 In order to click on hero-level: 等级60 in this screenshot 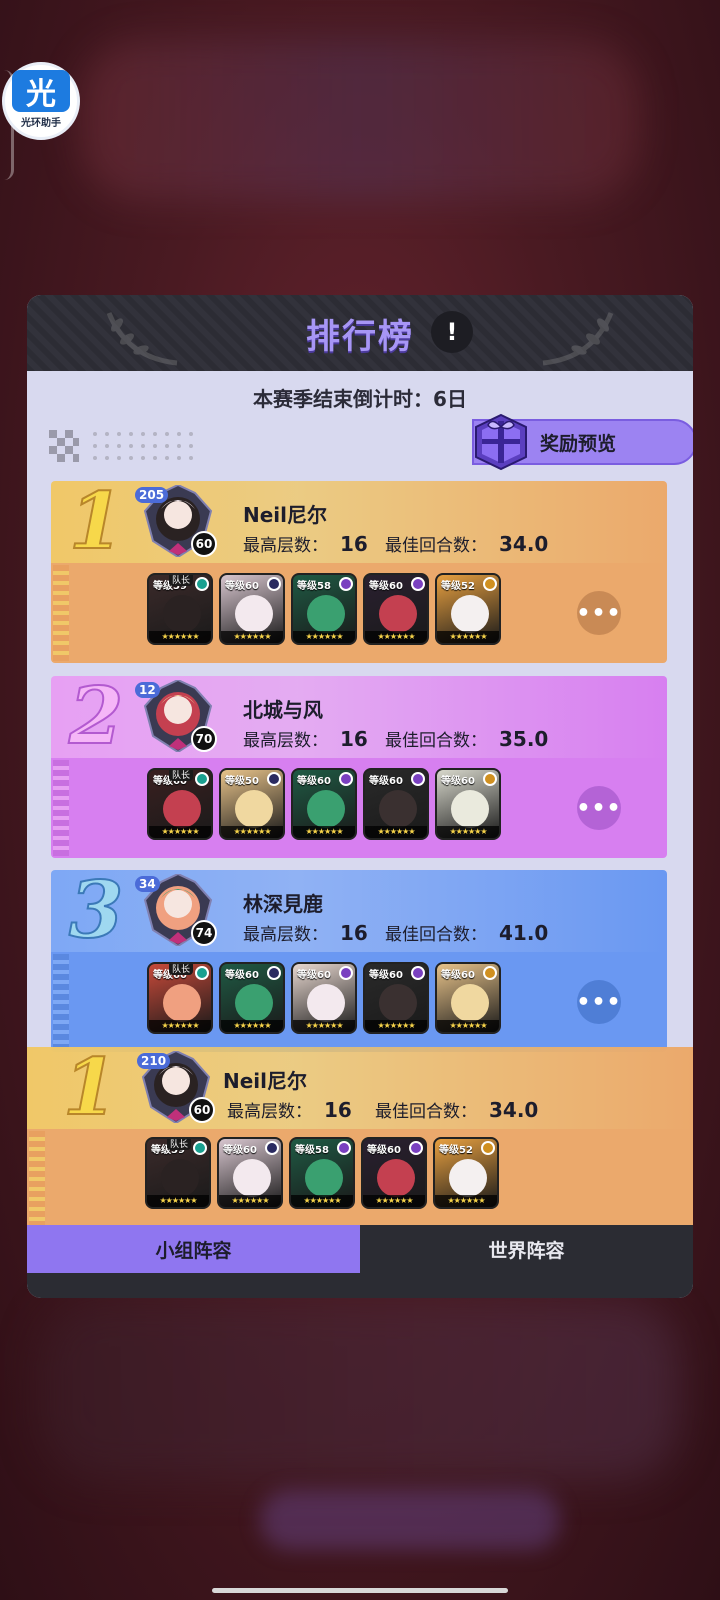, I will do `click(386, 781)`.